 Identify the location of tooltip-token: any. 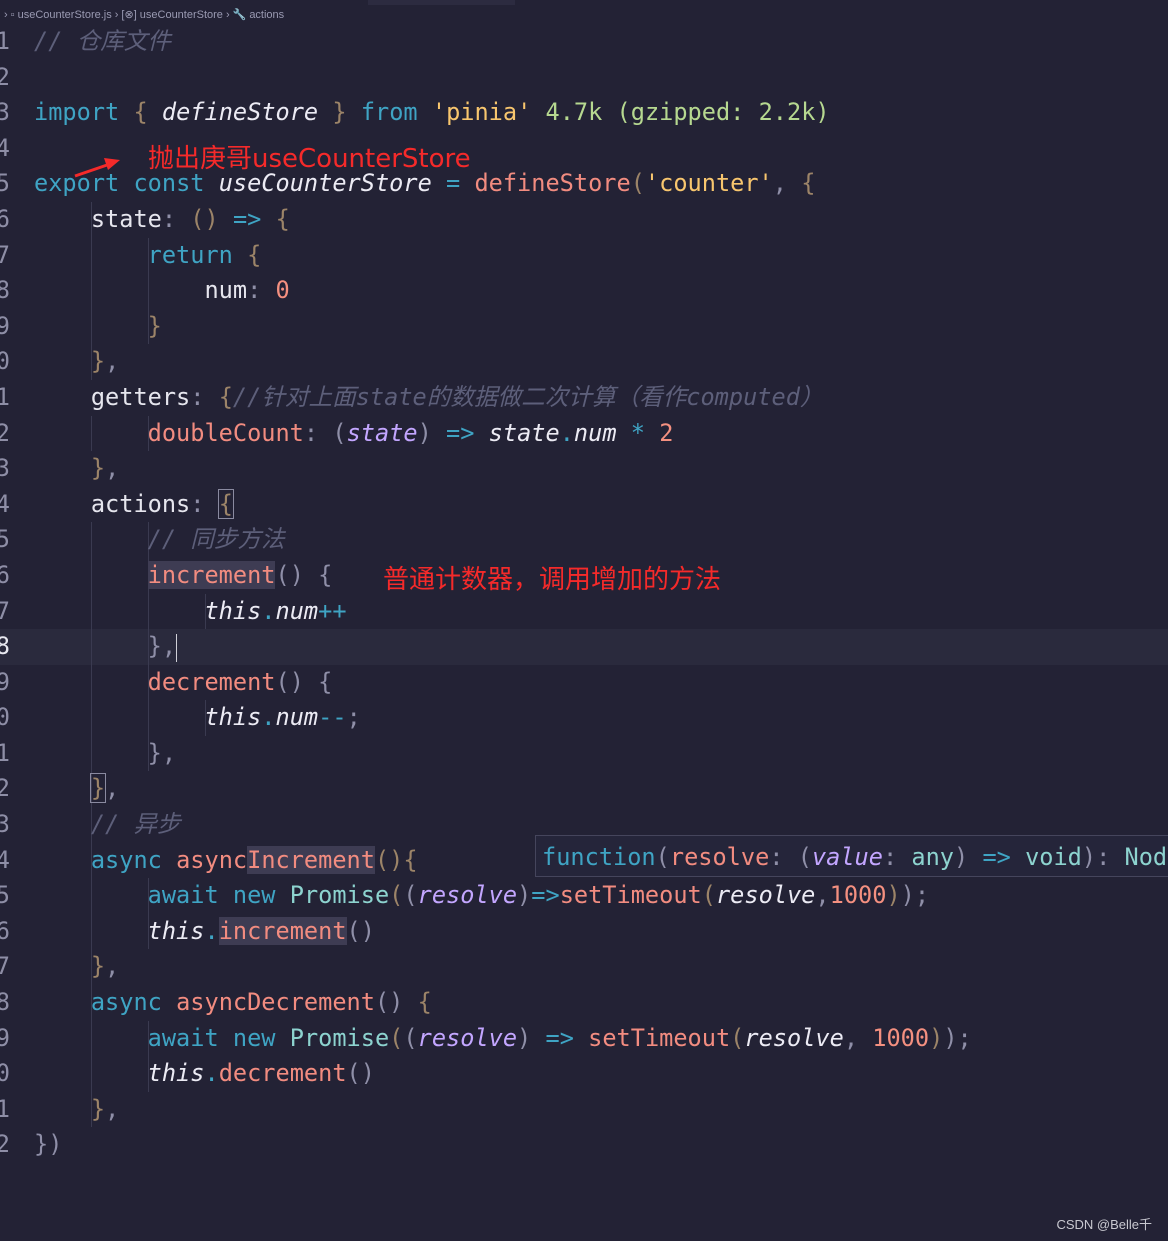
(926, 857).